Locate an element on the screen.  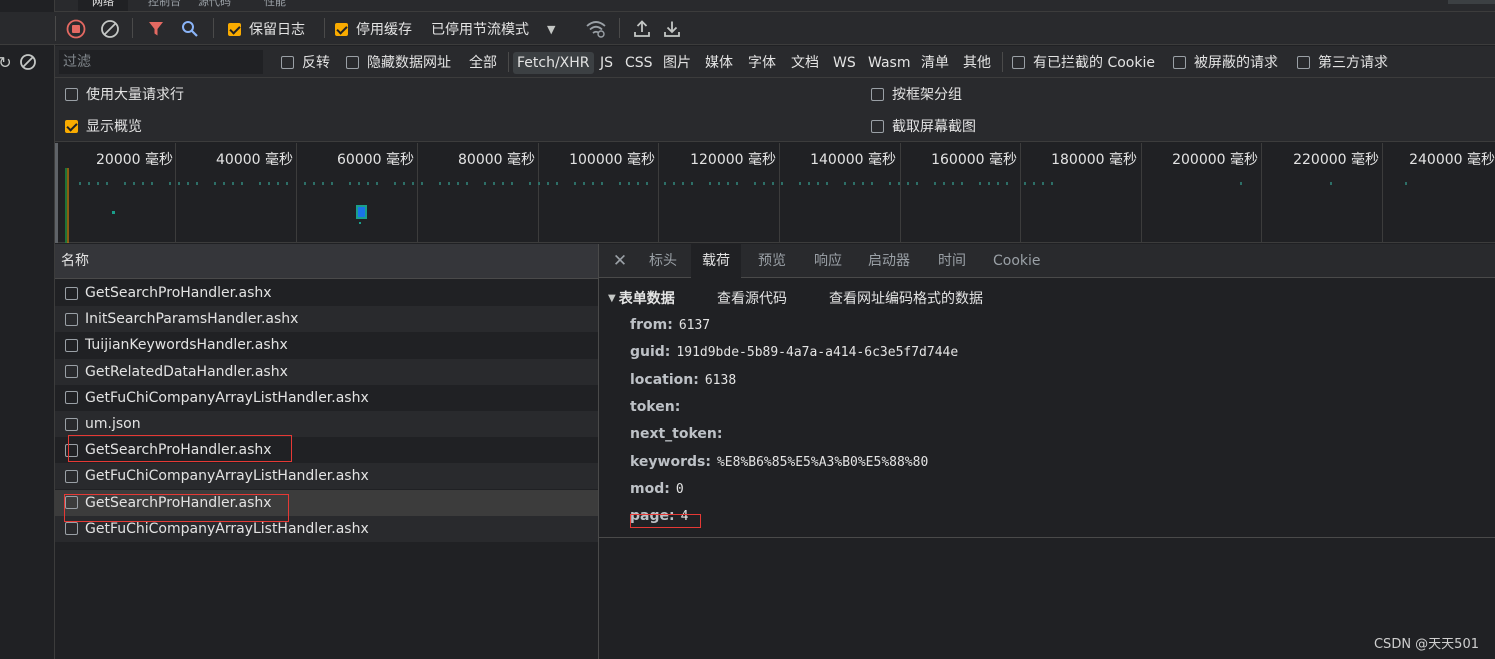
tab-performance: 性能 is located at coordinates (275, 5).